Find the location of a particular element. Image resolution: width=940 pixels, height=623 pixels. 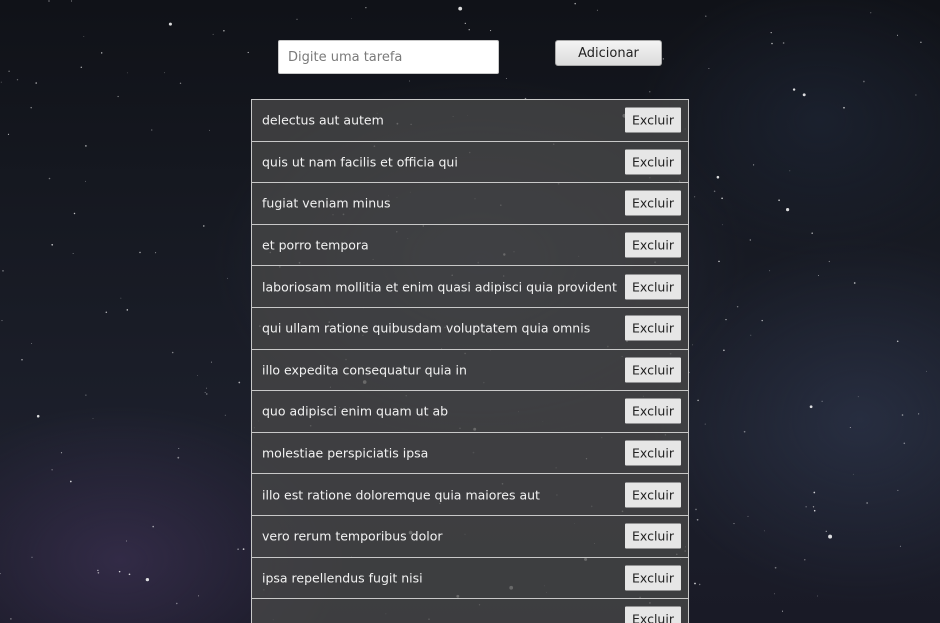

task-item: ipsa repellendus fugit nisi Excluir is located at coordinates (470, 578).